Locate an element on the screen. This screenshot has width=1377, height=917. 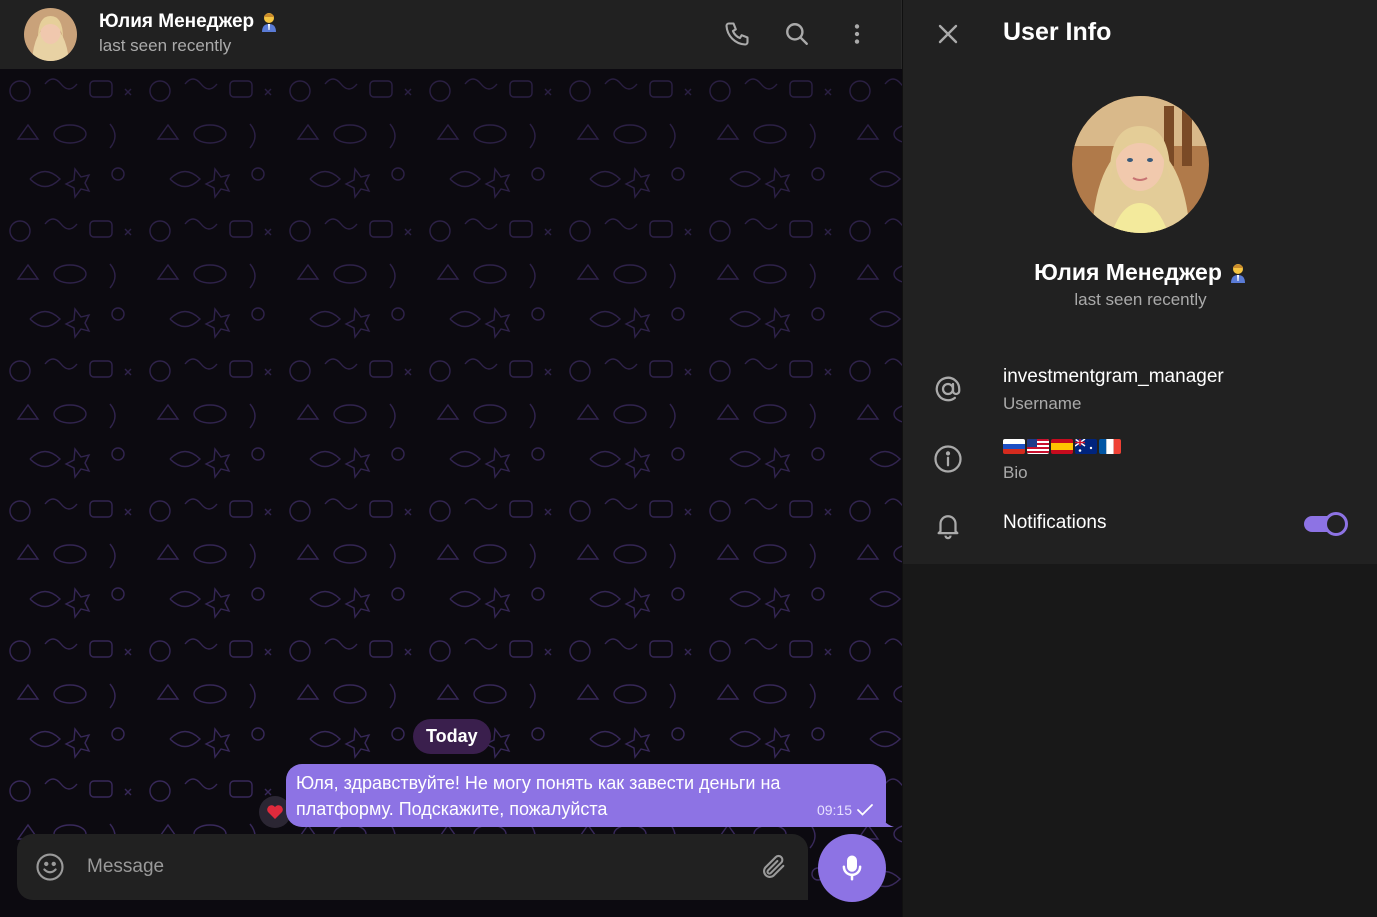
notifications-toggle is located at coordinates (1326, 524).